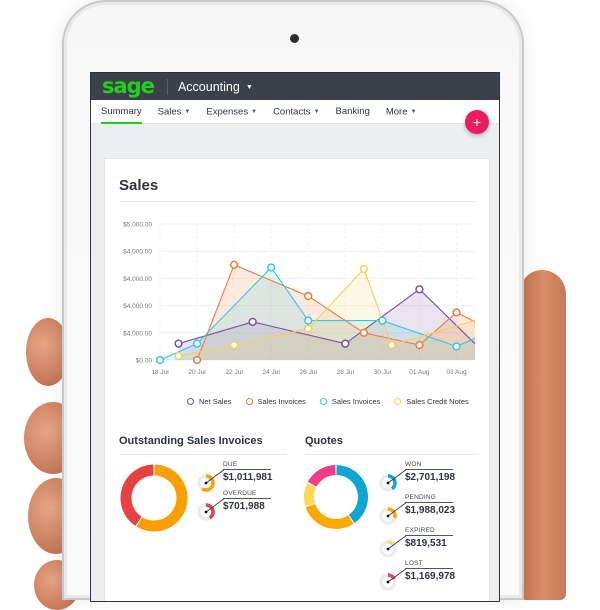 This screenshot has width=600, height=610. Describe the element at coordinates (169, 112) in the screenshot. I see `nav-tab-label: Sales` at that location.